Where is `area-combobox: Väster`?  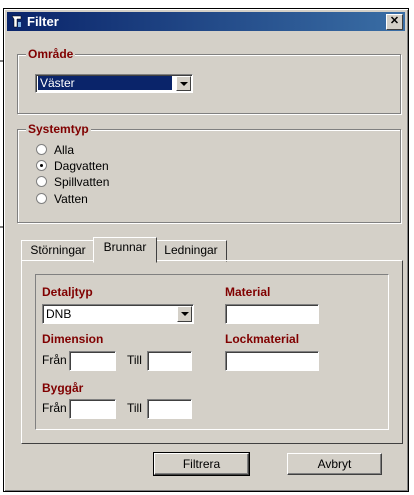
area-combobox: Väster is located at coordinates (114, 83).